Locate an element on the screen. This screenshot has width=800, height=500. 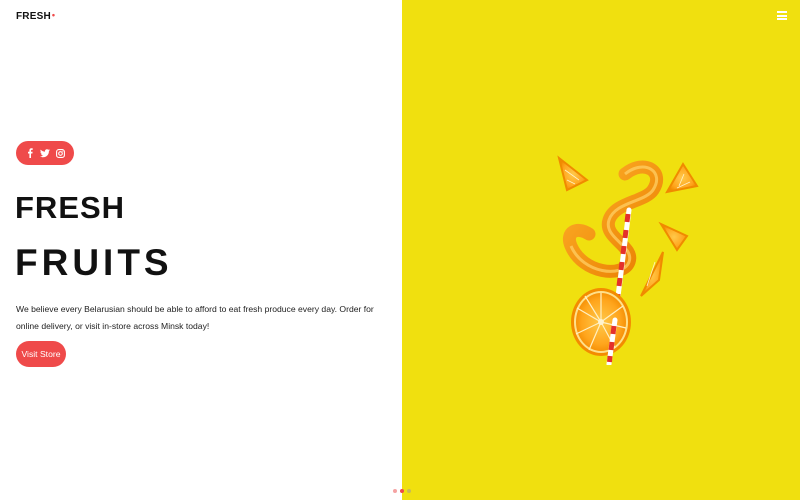
brand-name: FRESH is located at coordinates (33, 16).